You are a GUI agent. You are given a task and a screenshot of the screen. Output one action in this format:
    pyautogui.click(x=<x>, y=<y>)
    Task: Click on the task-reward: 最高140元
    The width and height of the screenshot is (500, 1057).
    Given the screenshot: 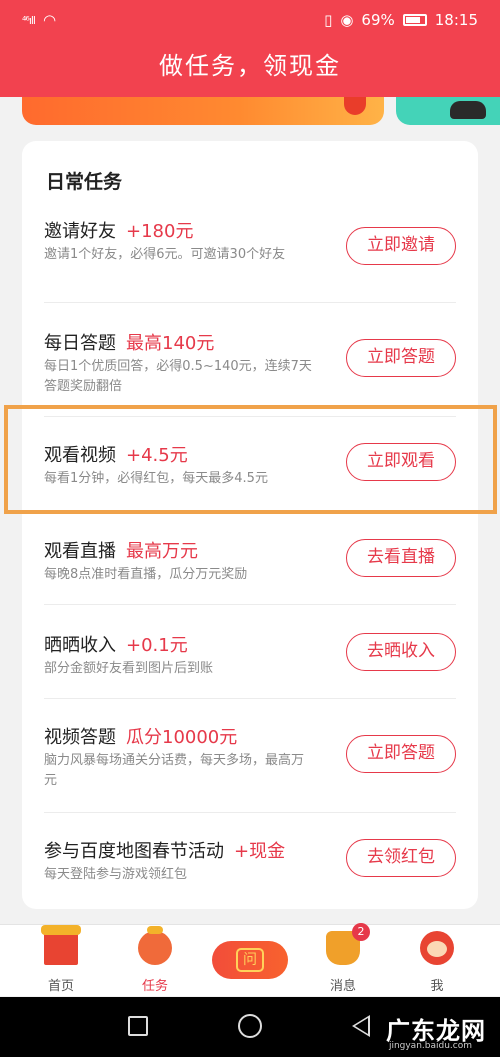 What is the action you would take?
    pyautogui.click(x=170, y=343)
    